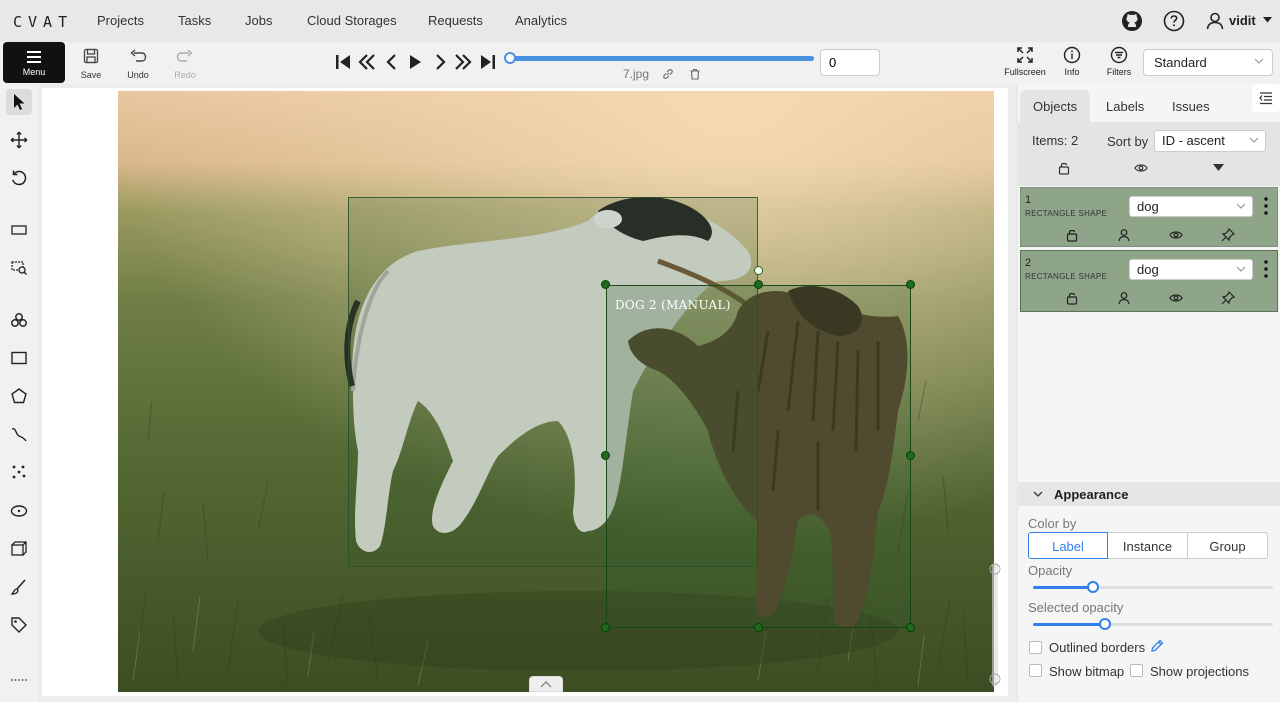  What do you see at coordinates (850, 62) in the screenshot?
I see `frame-number-input` at bounding box center [850, 62].